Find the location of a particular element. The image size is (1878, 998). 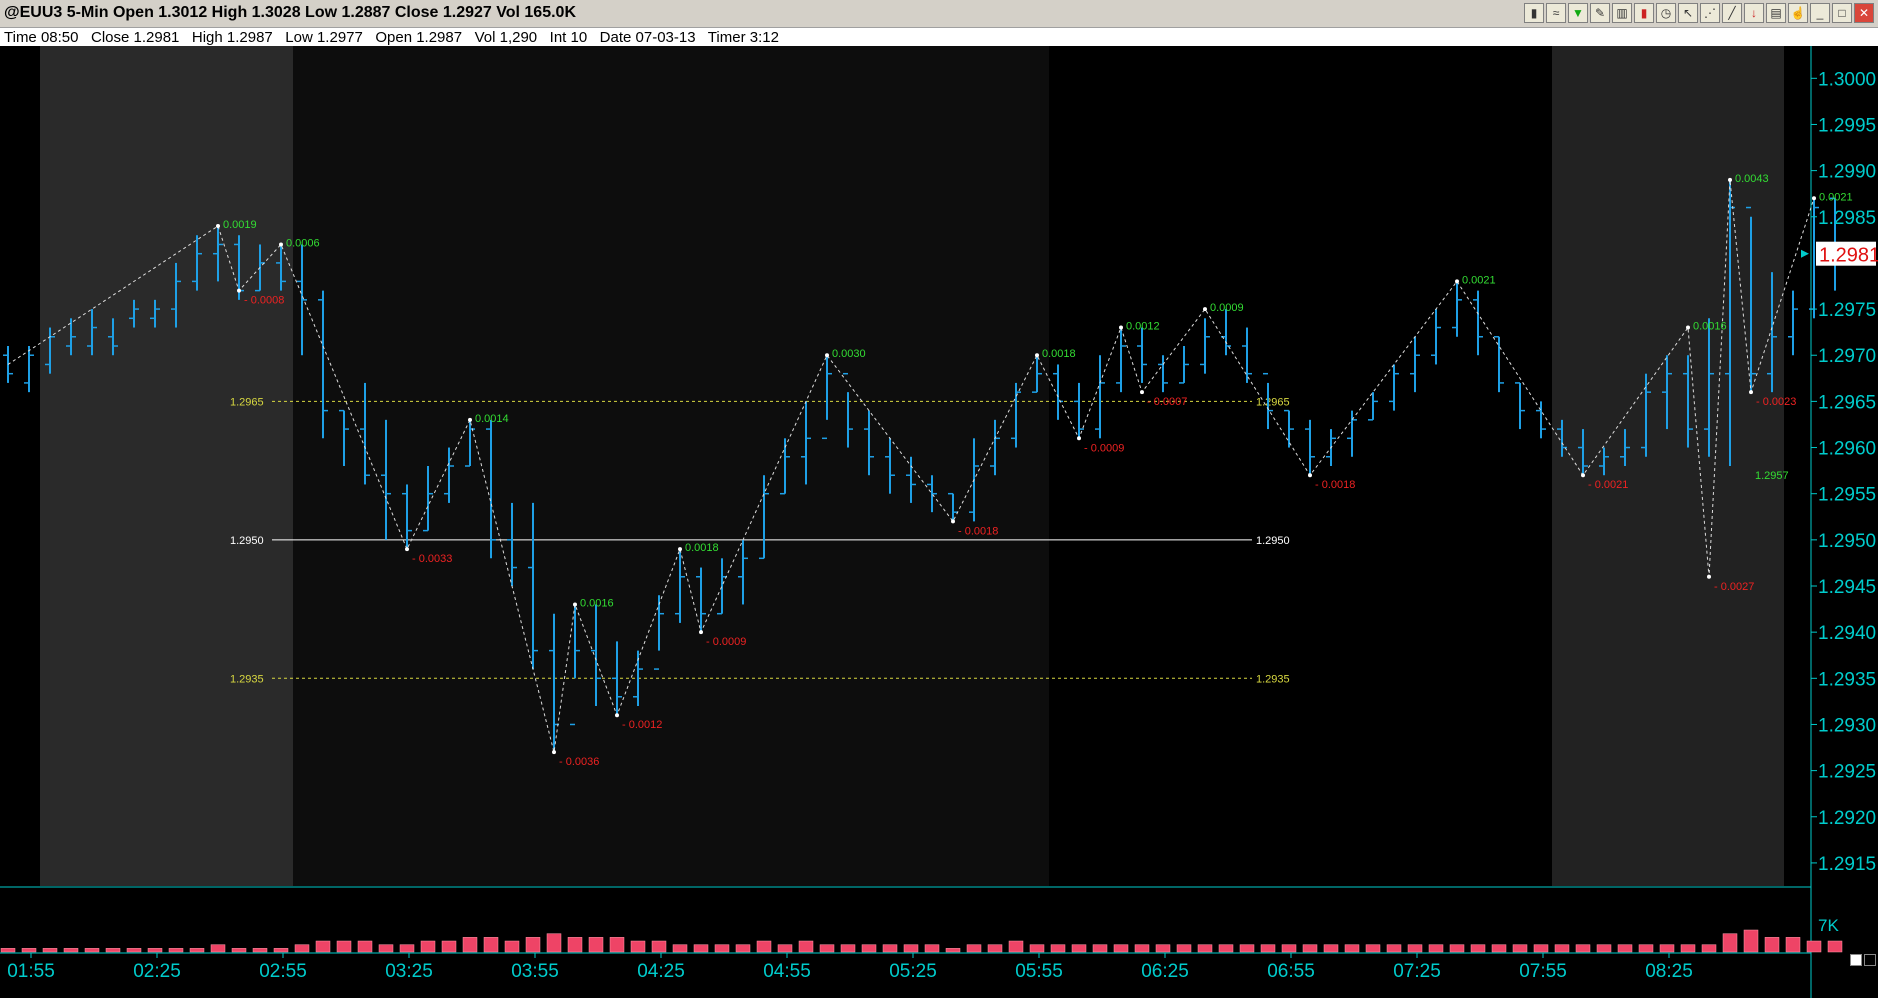

chart-corner-box is located at coordinates (1856, 960).